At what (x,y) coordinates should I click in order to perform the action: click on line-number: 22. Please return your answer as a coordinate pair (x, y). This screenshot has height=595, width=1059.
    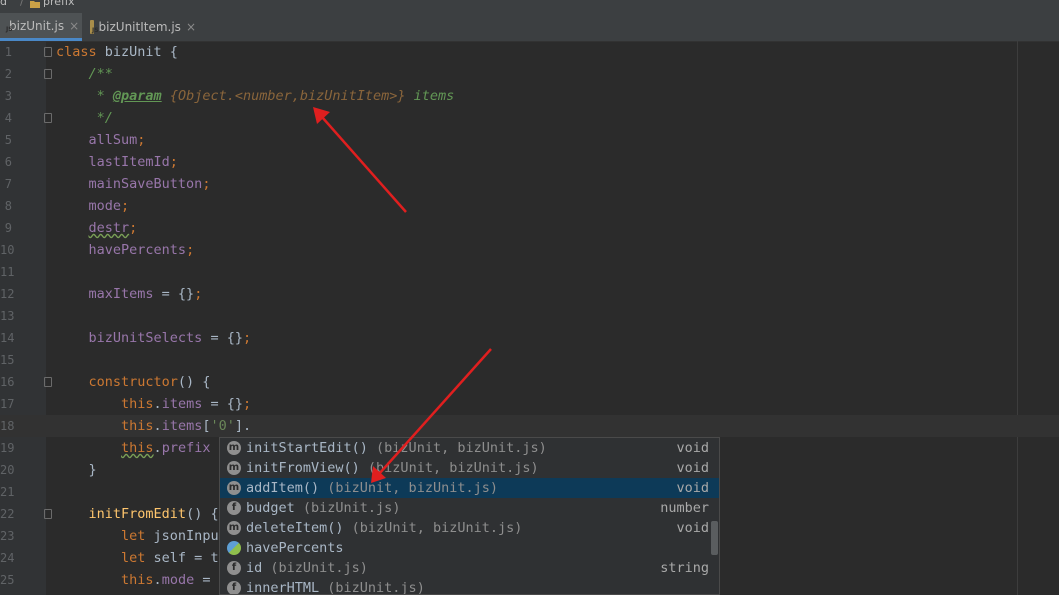
    Looking at the image, I should click on (7, 514).